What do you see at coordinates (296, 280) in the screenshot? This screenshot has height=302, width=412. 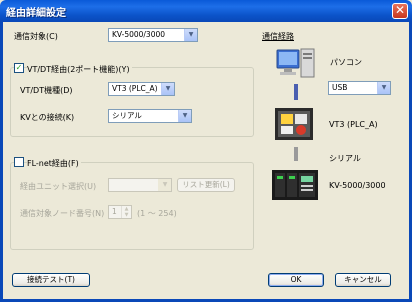 I see `ok-button: OK` at bounding box center [296, 280].